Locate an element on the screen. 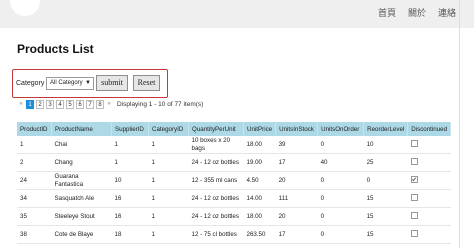 This screenshot has width=474, height=248. cell-productid: 38 is located at coordinates (34, 234).